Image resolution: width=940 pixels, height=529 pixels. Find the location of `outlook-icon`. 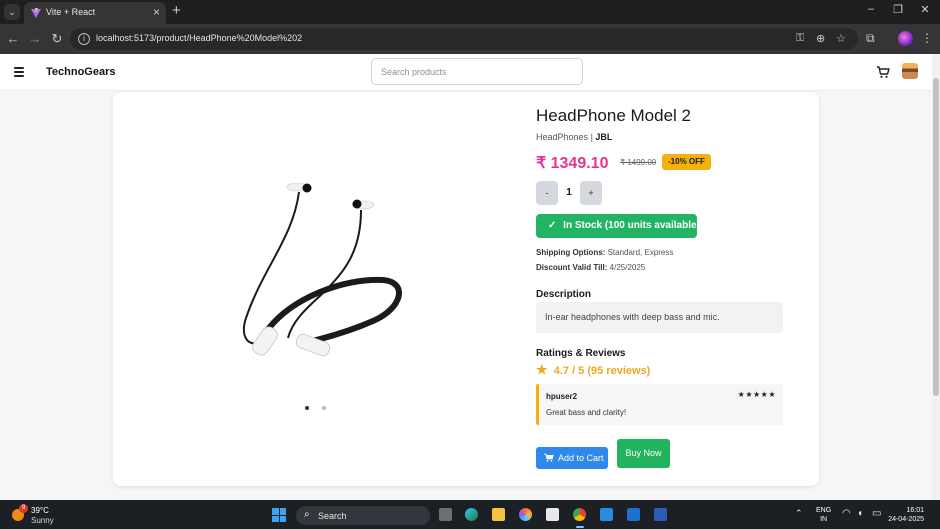

outlook-icon is located at coordinates (633, 514).